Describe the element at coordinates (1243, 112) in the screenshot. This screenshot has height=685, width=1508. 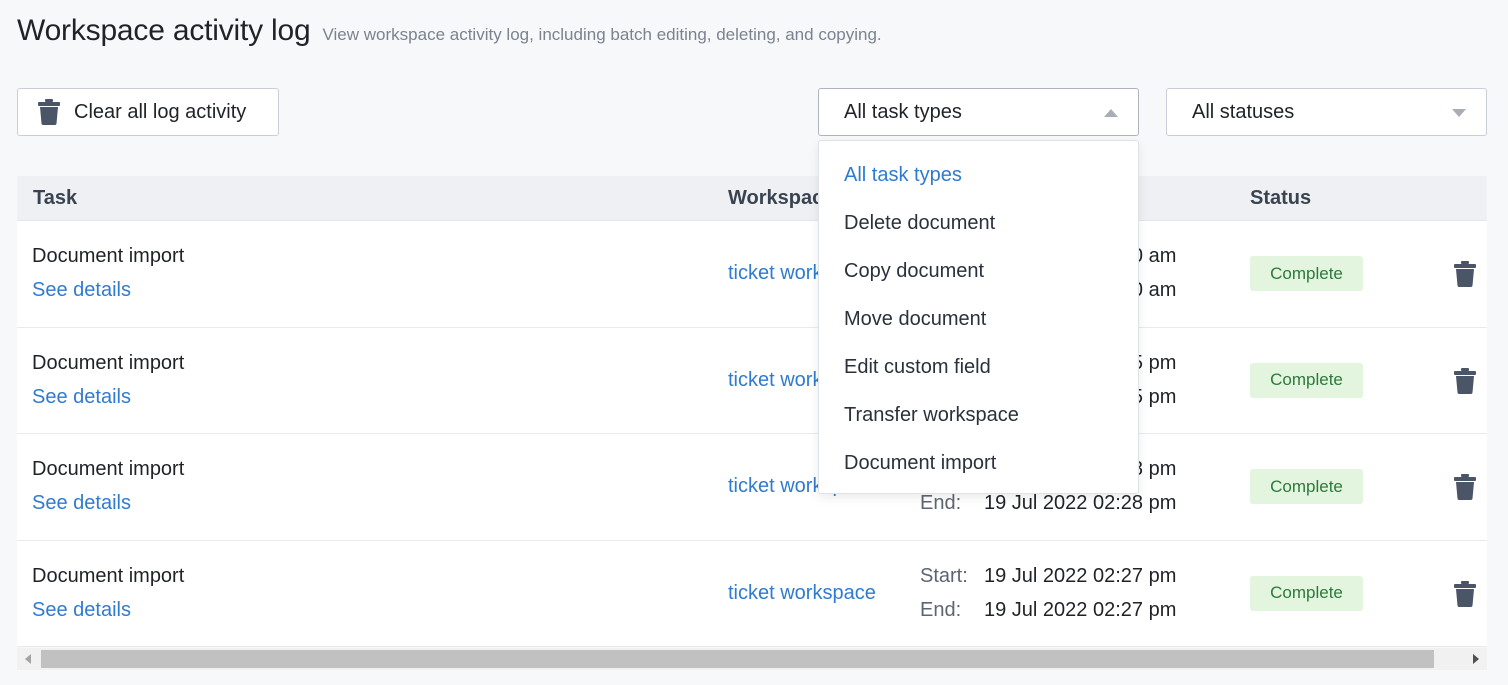
I see `status-select-value: All statuses` at that location.